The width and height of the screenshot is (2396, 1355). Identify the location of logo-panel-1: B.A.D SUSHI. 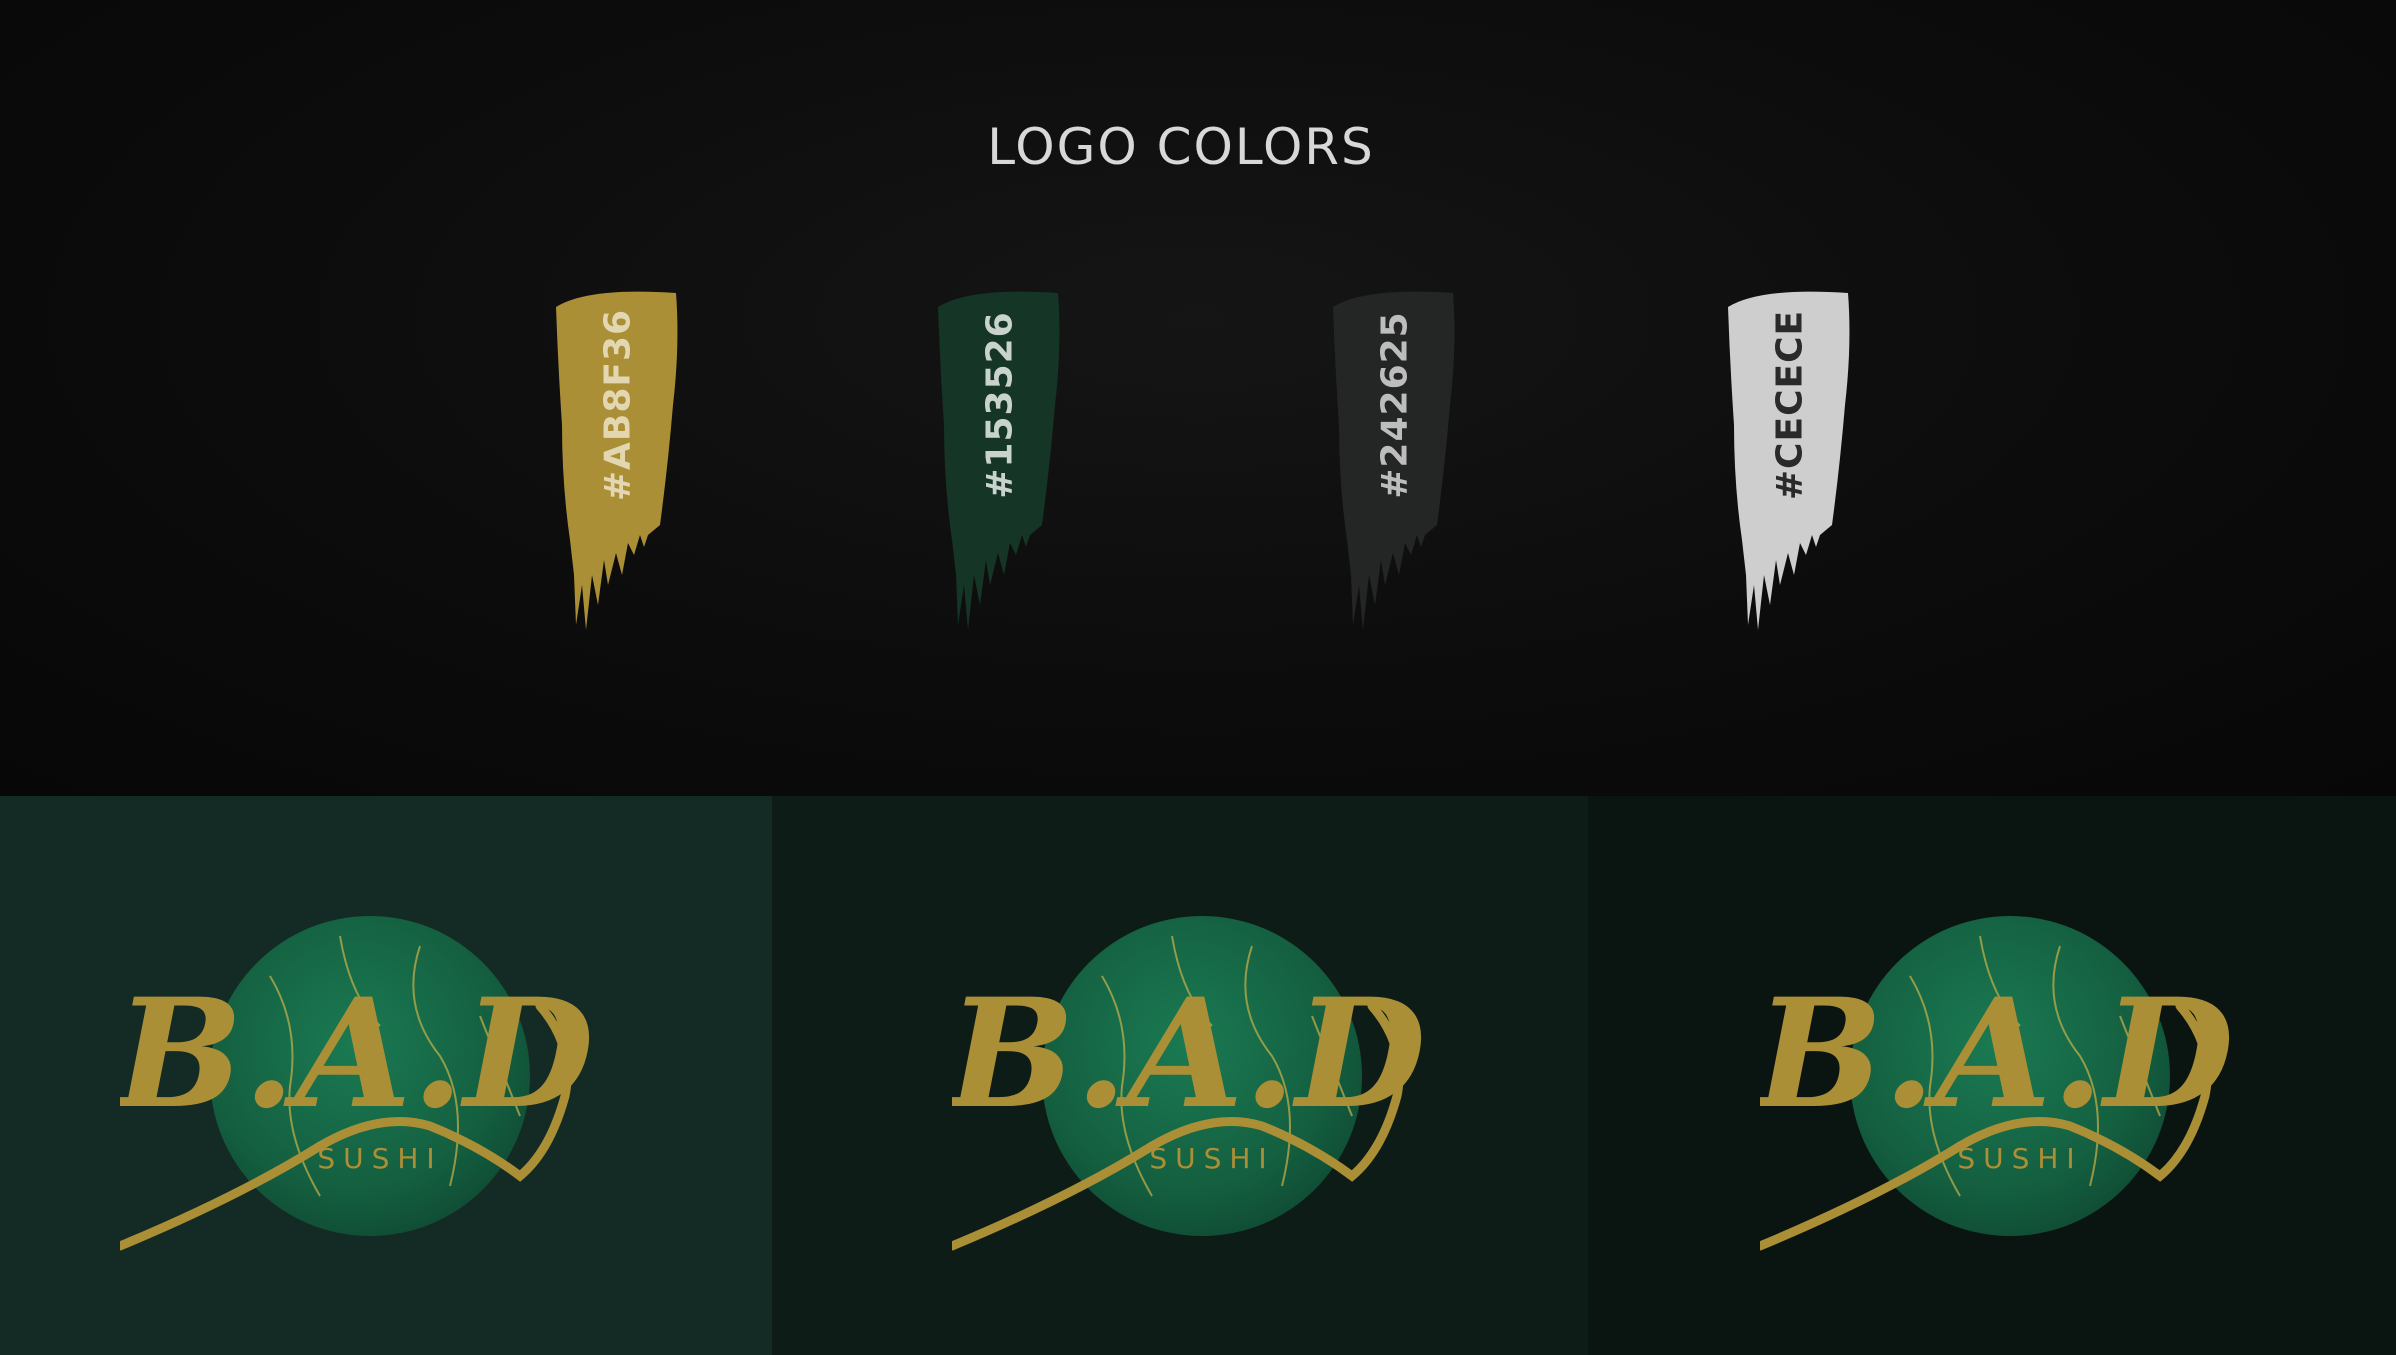
(386, 1075).